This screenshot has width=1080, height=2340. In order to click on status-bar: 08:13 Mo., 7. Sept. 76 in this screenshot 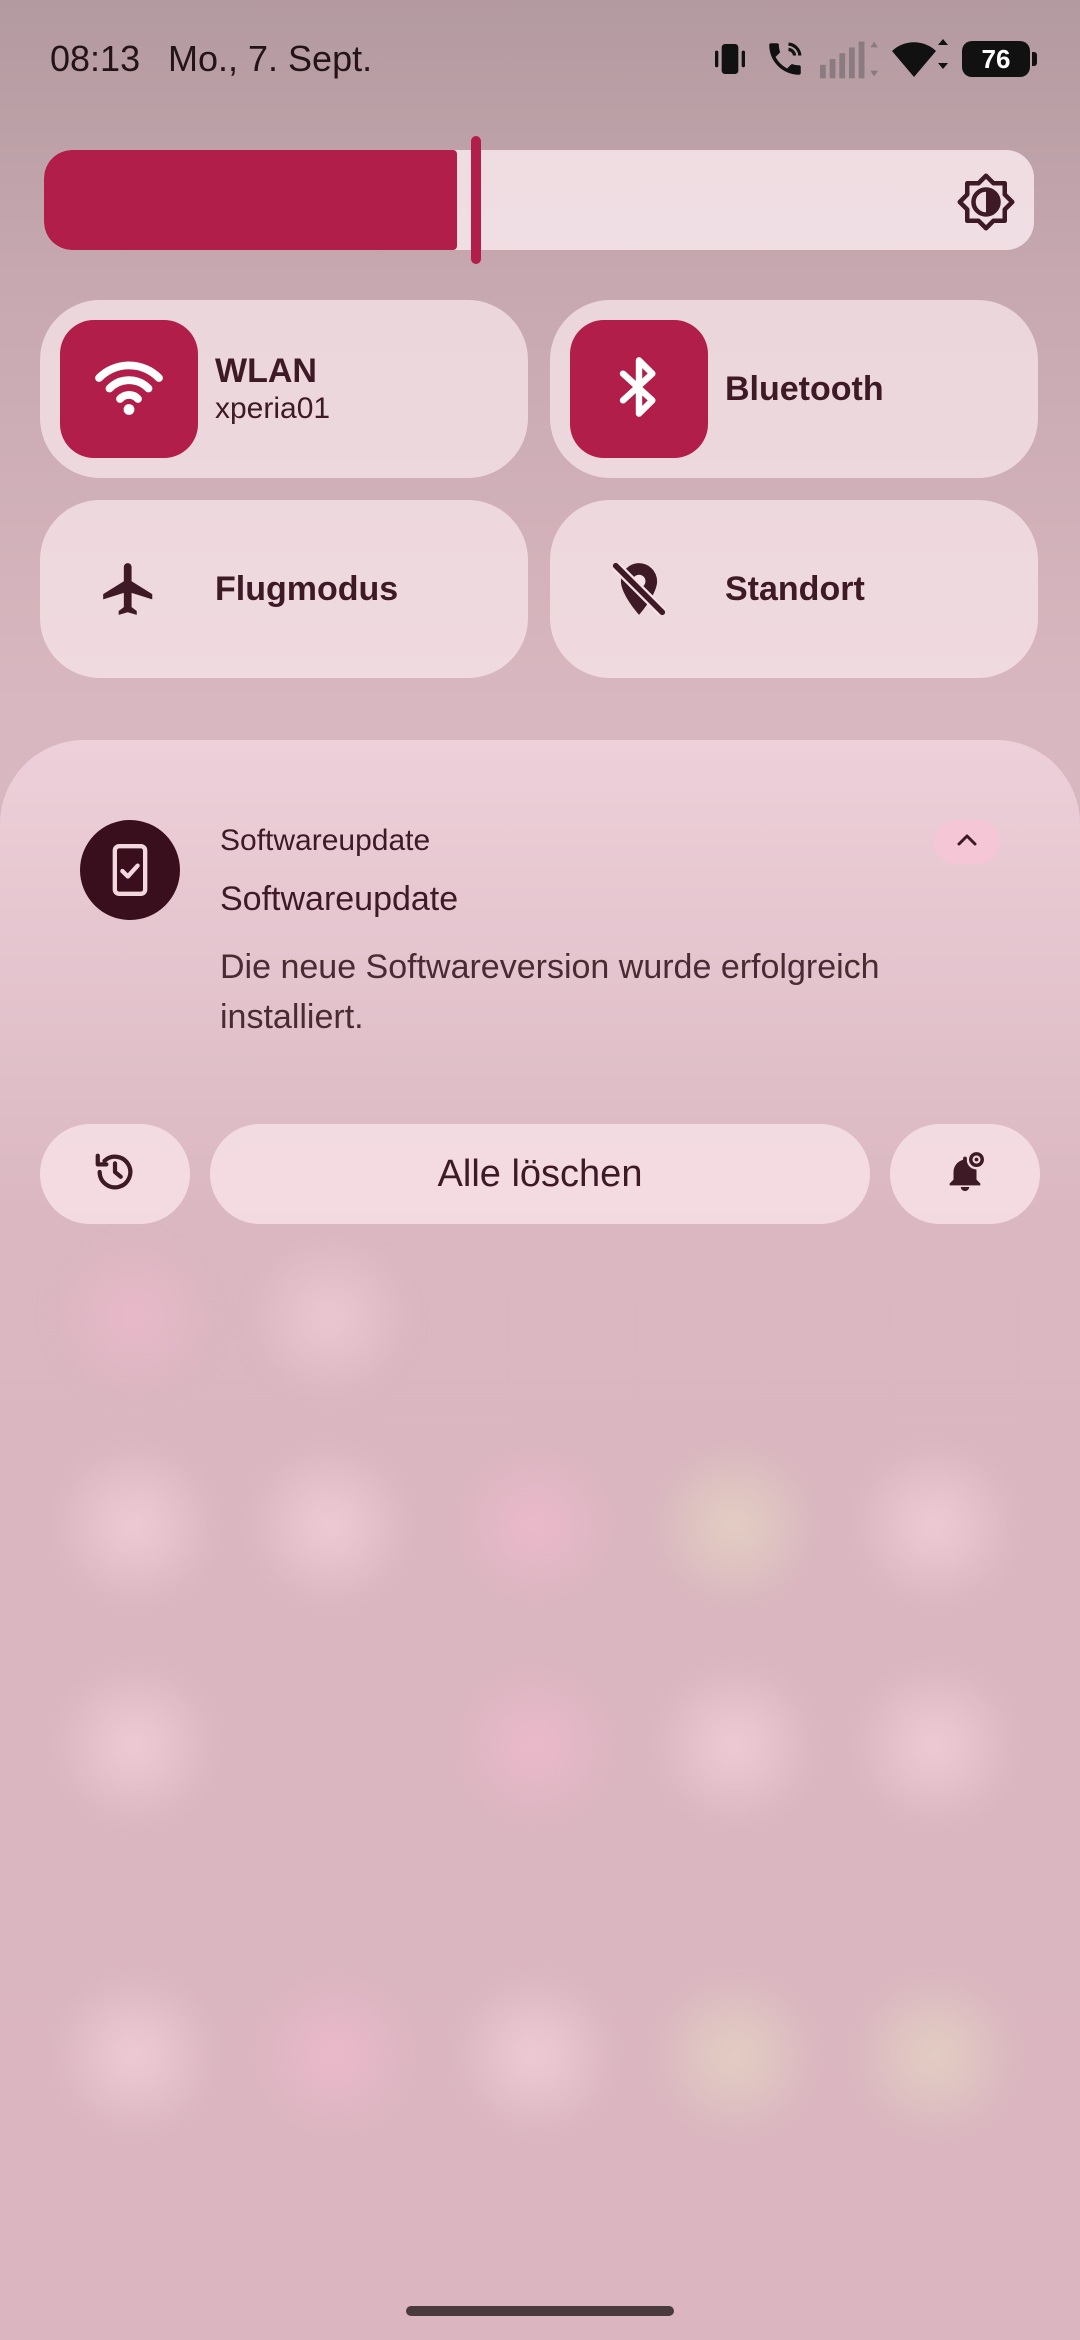, I will do `click(540, 60)`.